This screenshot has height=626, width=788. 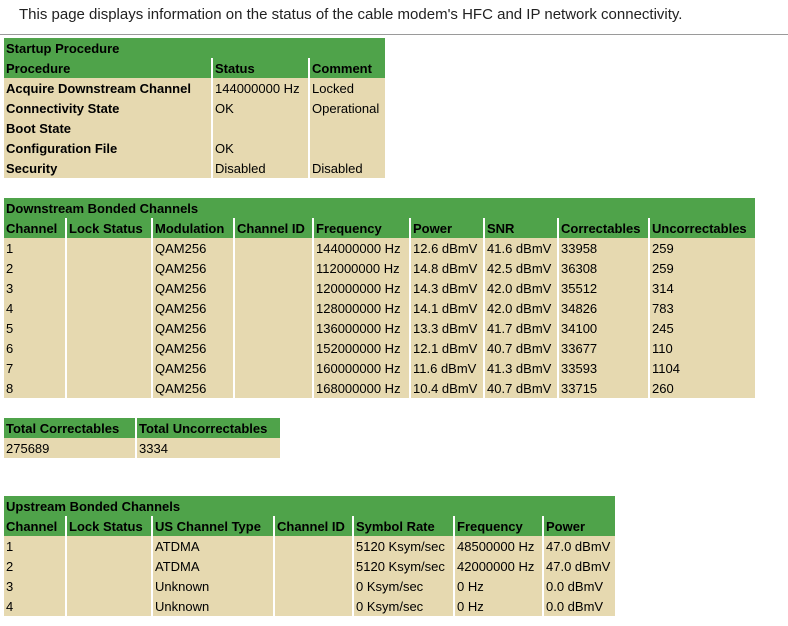 What do you see at coordinates (360, 268) in the screenshot?
I see `frequency-cell: 112000000 Hz` at bounding box center [360, 268].